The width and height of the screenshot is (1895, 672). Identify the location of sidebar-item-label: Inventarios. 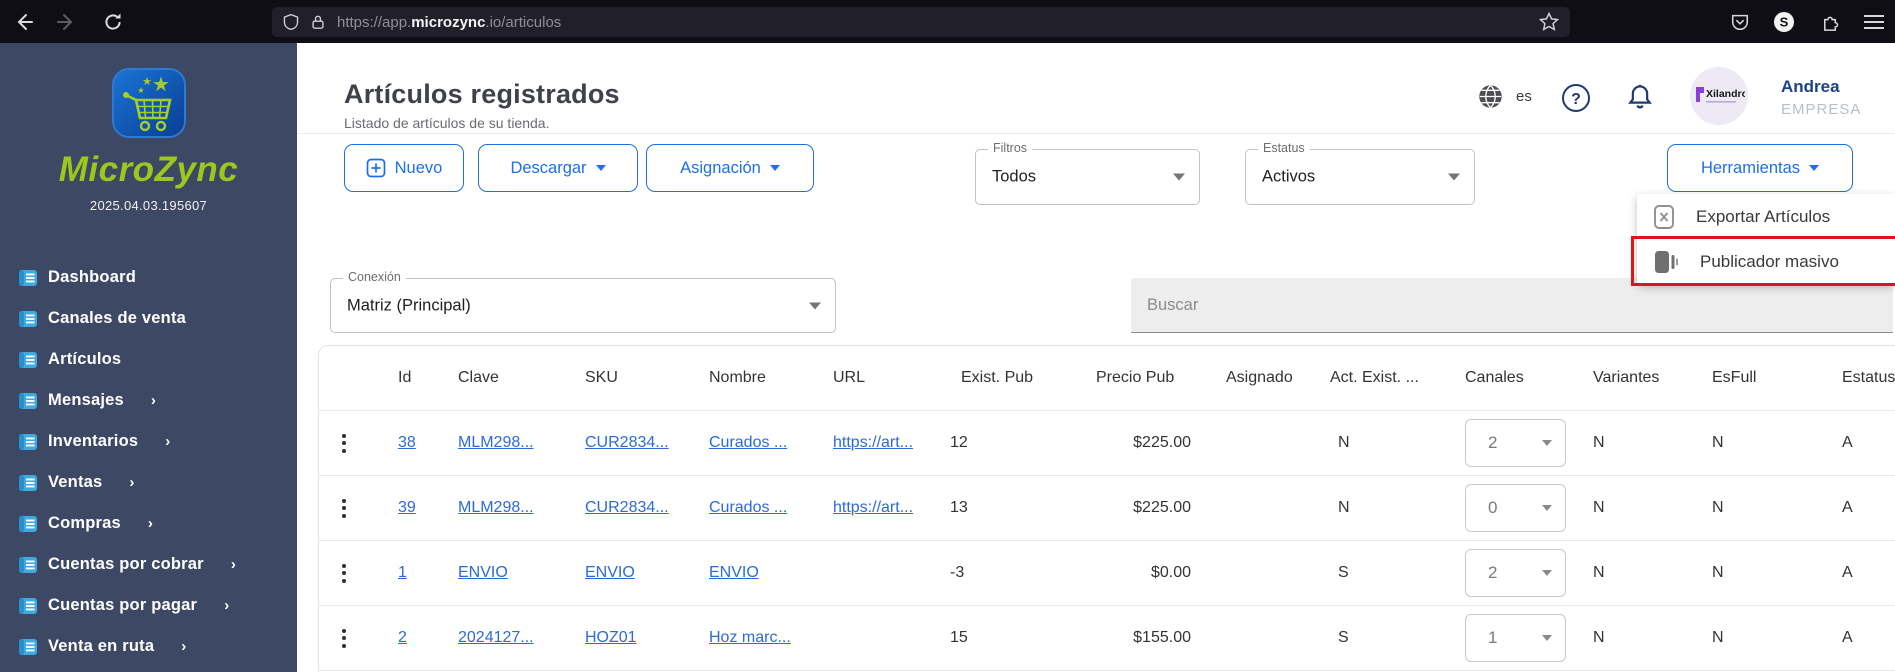
(93, 441).